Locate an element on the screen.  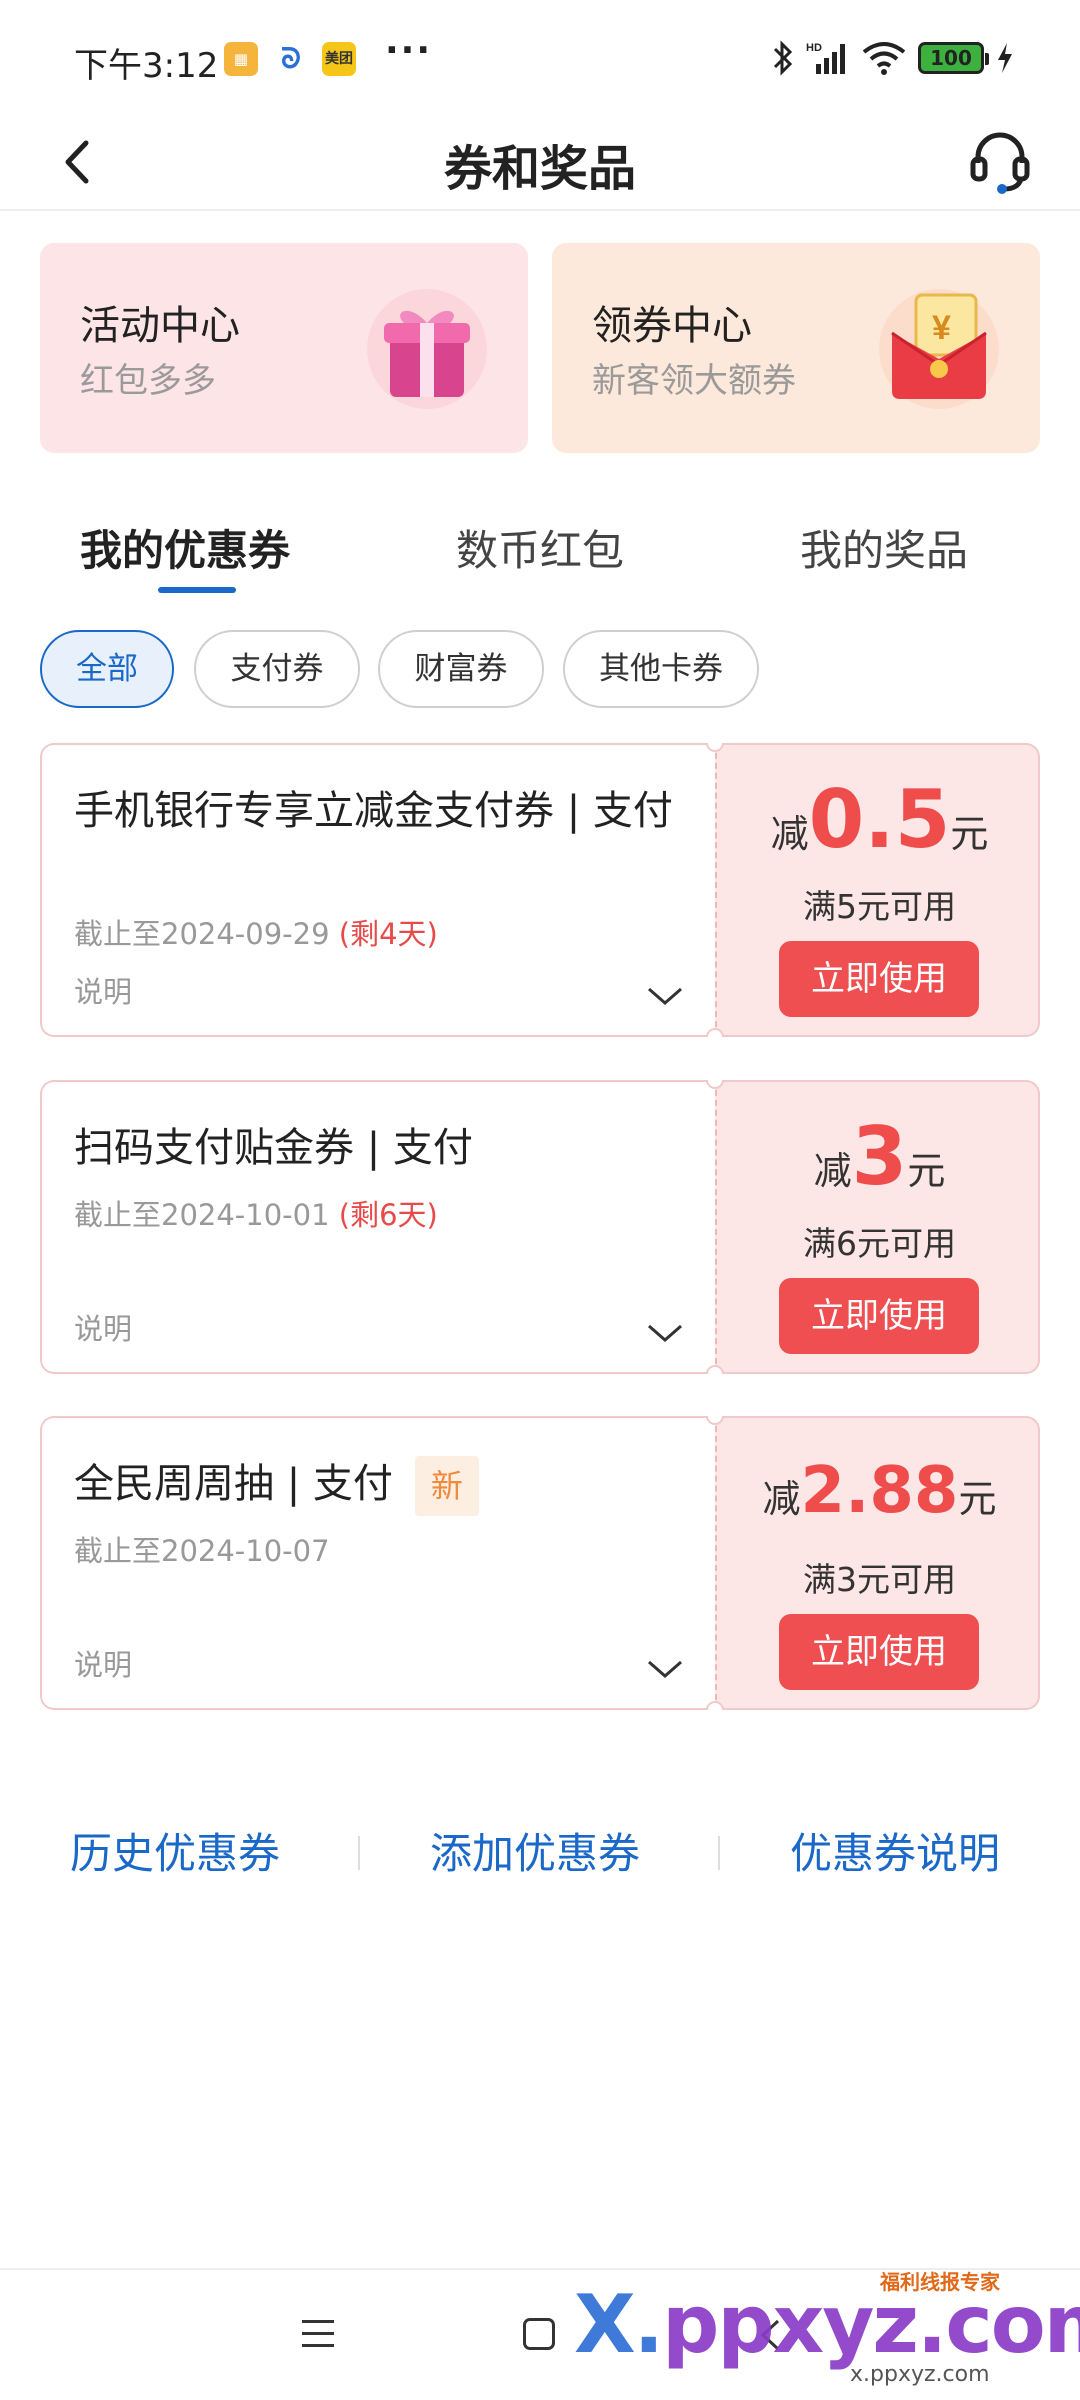
promo-title: 活动中心 is located at coordinates (160, 326).